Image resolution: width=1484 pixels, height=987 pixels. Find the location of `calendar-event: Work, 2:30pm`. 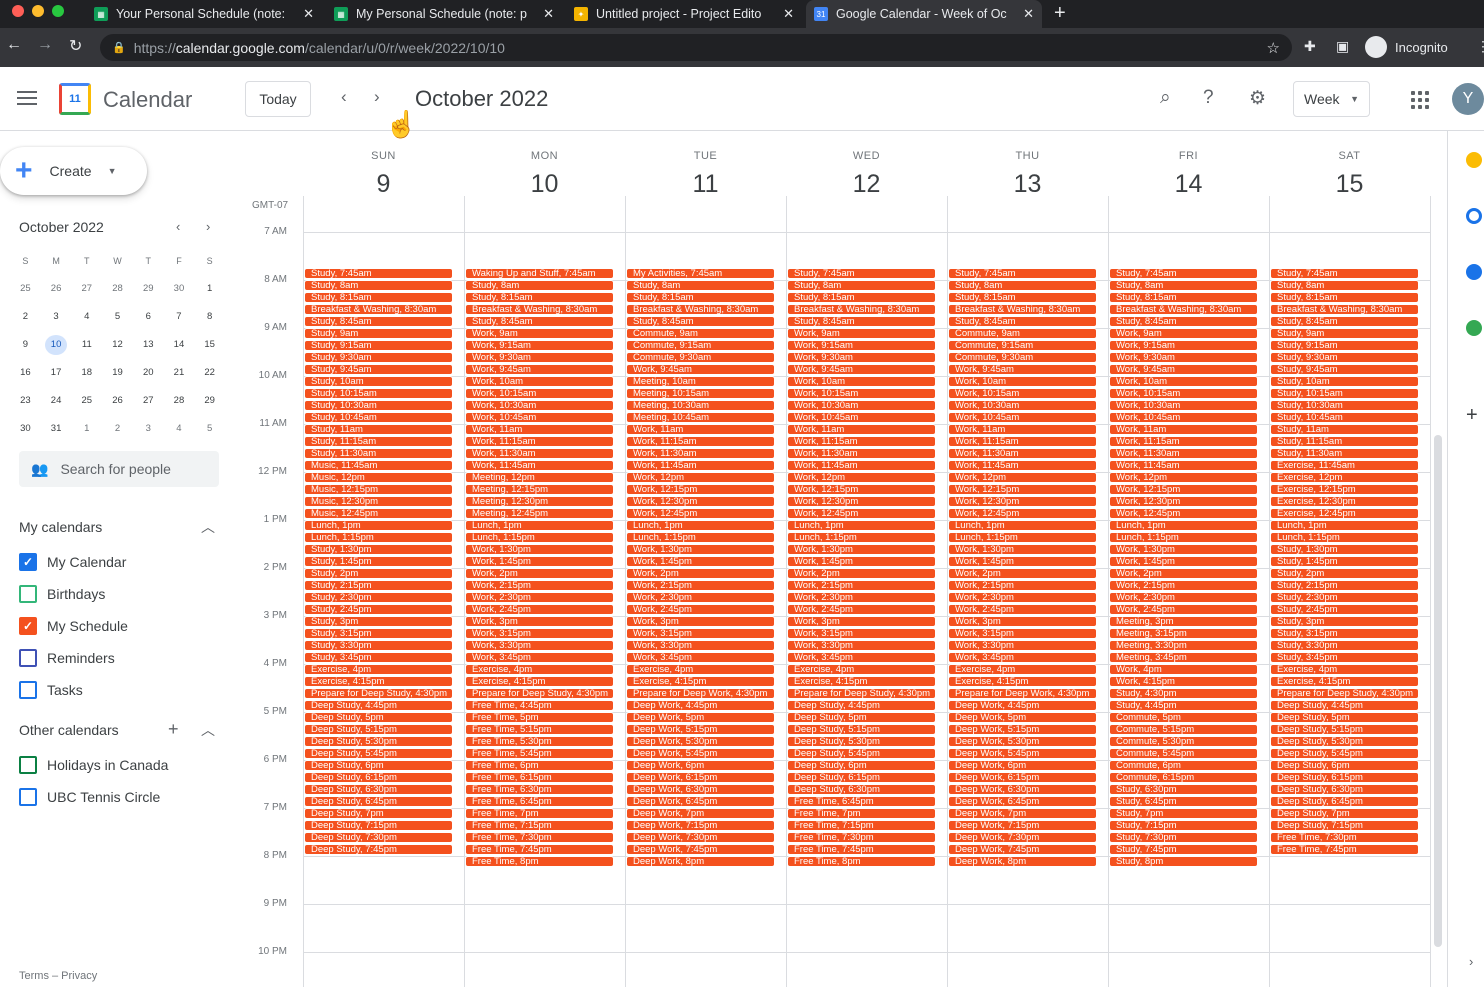

calendar-event: Work, 2:30pm is located at coordinates (1183, 597).